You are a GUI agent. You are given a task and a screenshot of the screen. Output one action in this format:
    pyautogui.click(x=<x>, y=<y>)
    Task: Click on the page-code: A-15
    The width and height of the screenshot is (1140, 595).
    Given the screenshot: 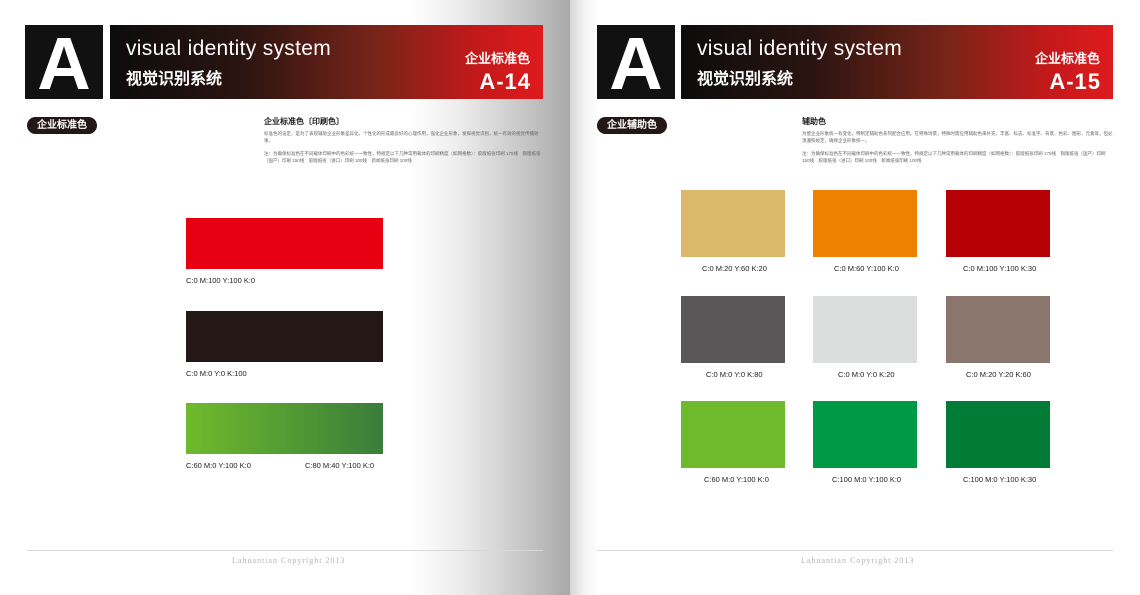 What is the action you would take?
    pyautogui.click(x=1075, y=81)
    